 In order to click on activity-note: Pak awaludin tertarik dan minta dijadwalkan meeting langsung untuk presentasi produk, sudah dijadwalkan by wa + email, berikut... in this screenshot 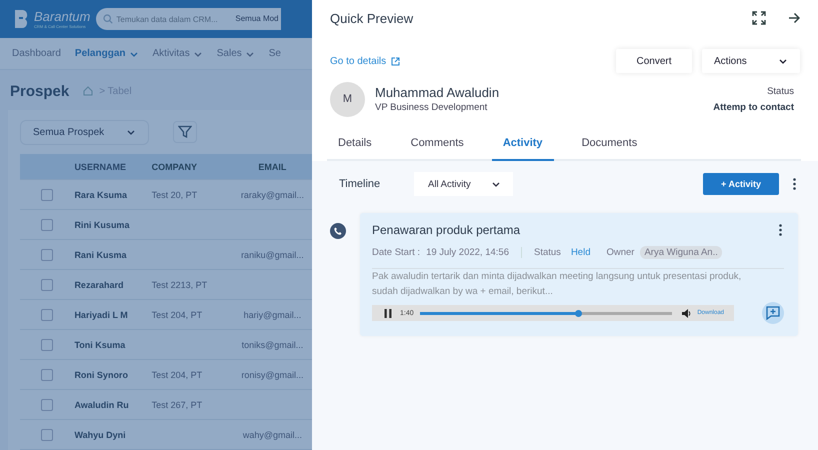, I will do `click(578, 283)`.